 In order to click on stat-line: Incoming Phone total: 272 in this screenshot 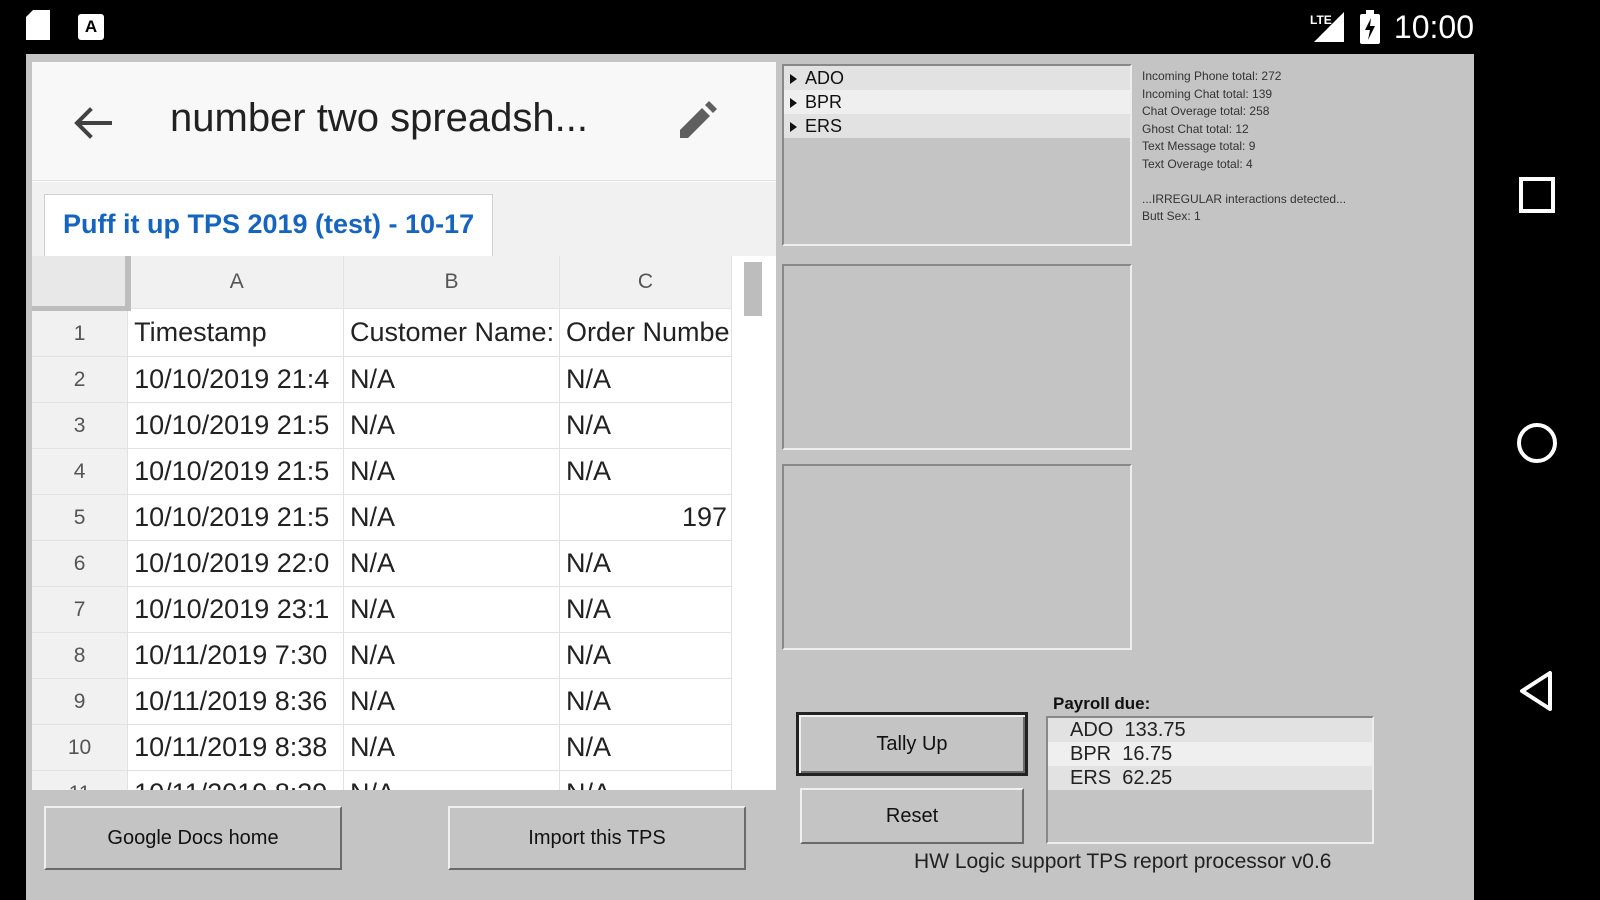, I will do `click(1212, 76)`.